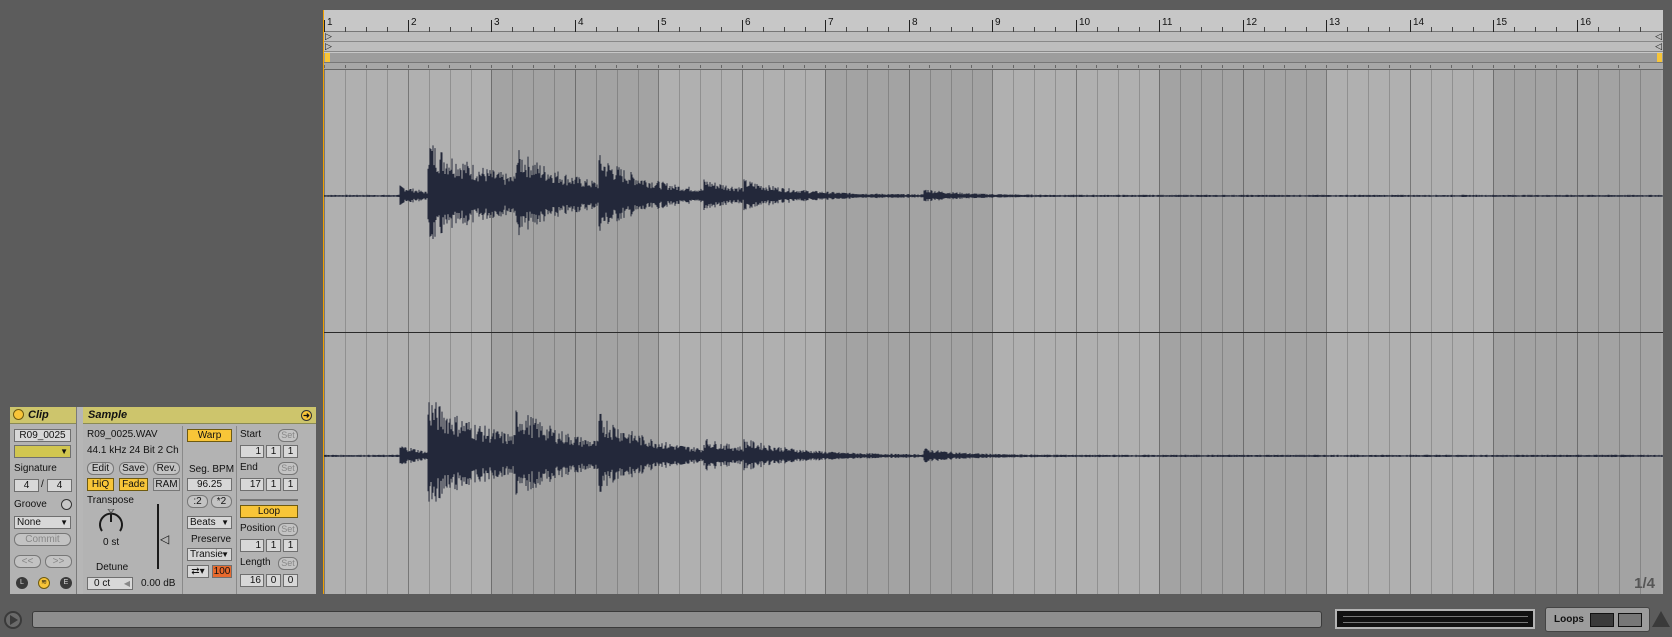 Image resolution: width=1672 pixels, height=637 pixels. I want to click on half-tempo-button: :2, so click(197, 501).